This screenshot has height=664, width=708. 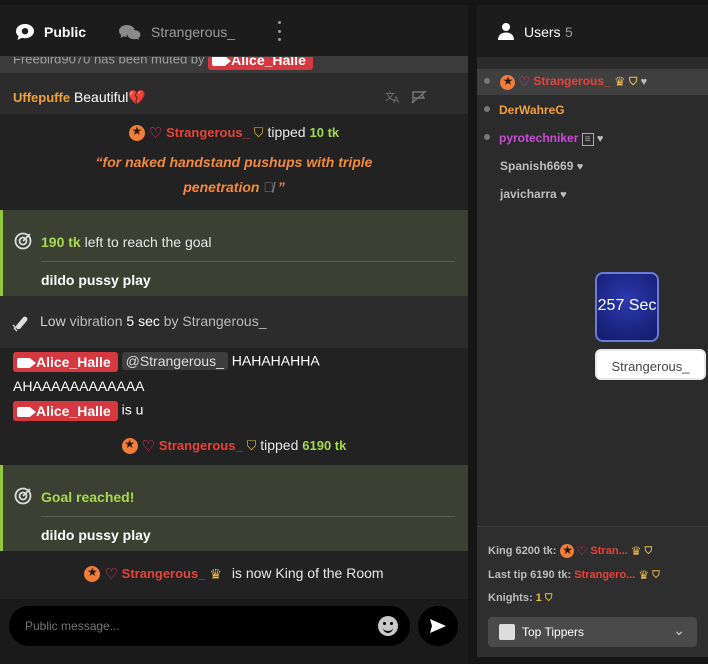 What do you see at coordinates (592, 110) in the screenshot?
I see `user-list-item: DerWahreG` at bounding box center [592, 110].